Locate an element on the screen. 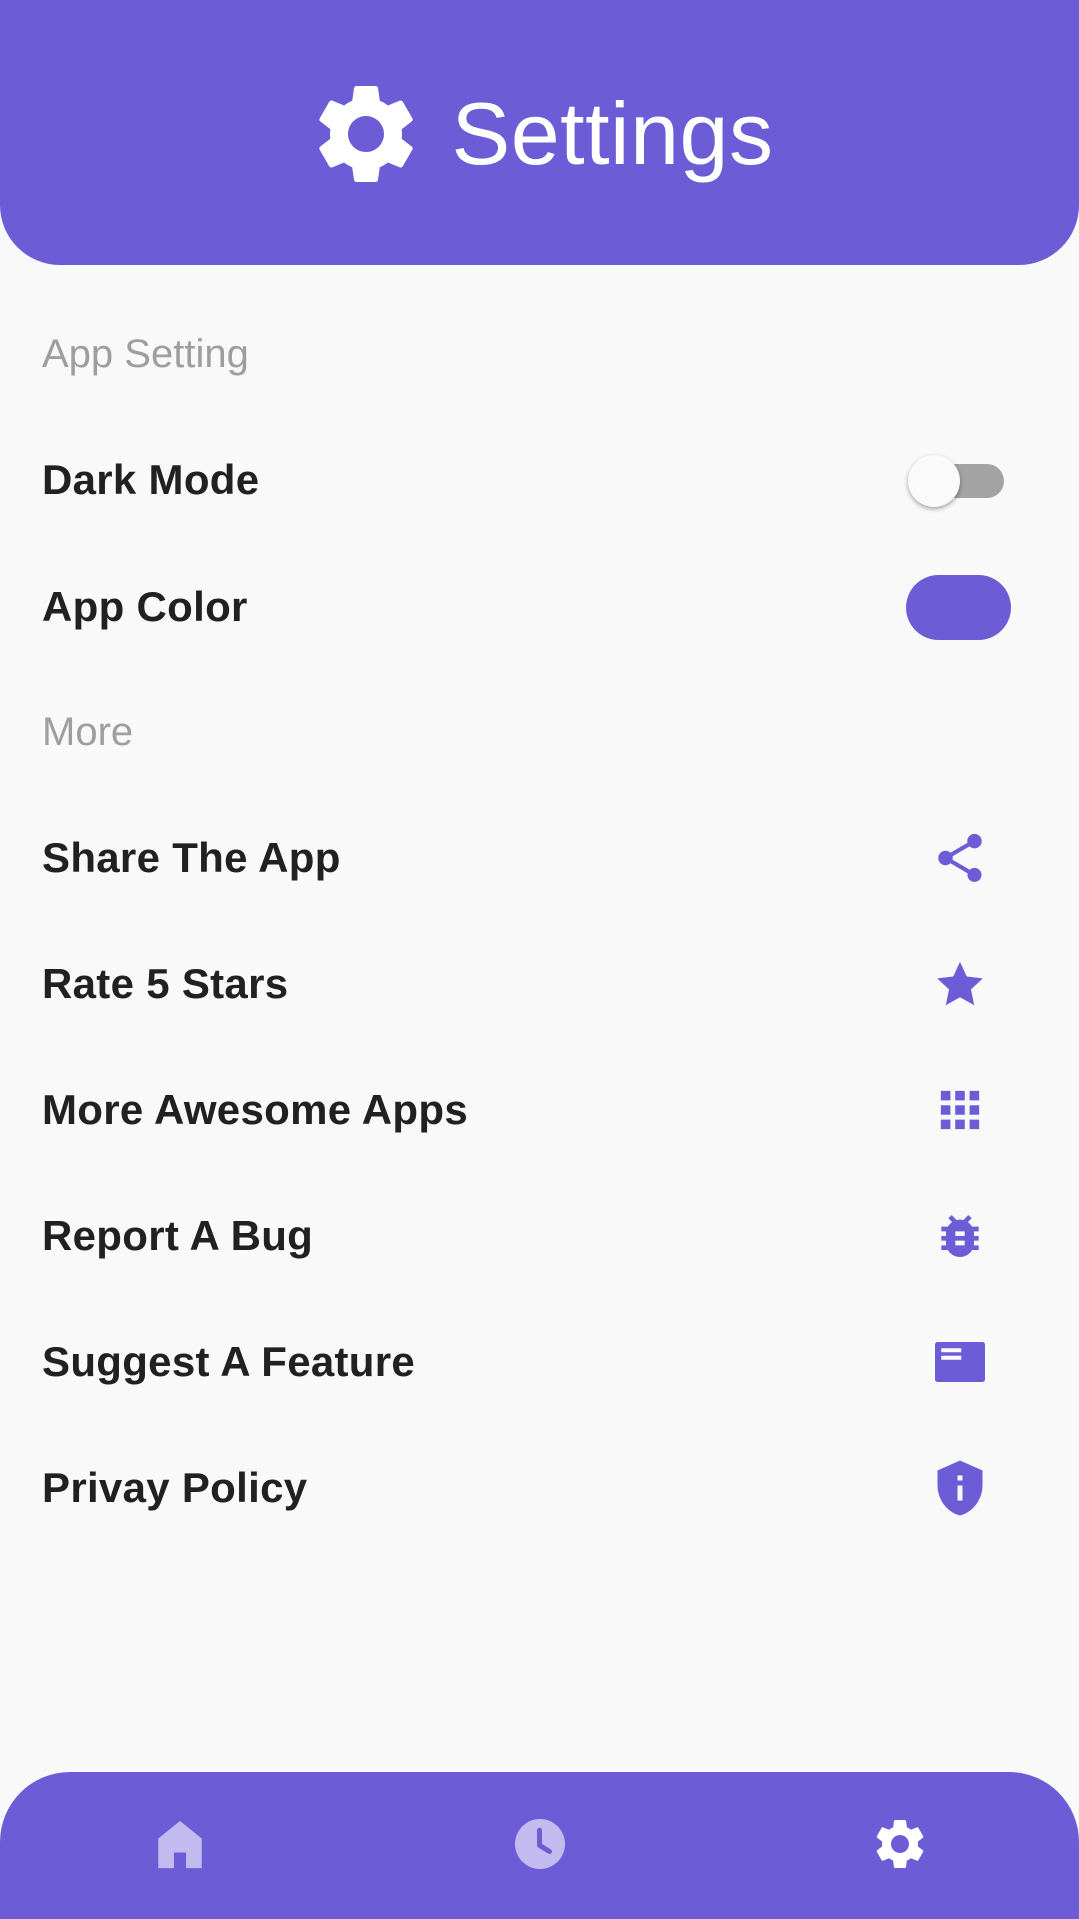 This screenshot has width=1079, height=1919. privacy-policy-row: Privay Policy is located at coordinates (539, 1488).